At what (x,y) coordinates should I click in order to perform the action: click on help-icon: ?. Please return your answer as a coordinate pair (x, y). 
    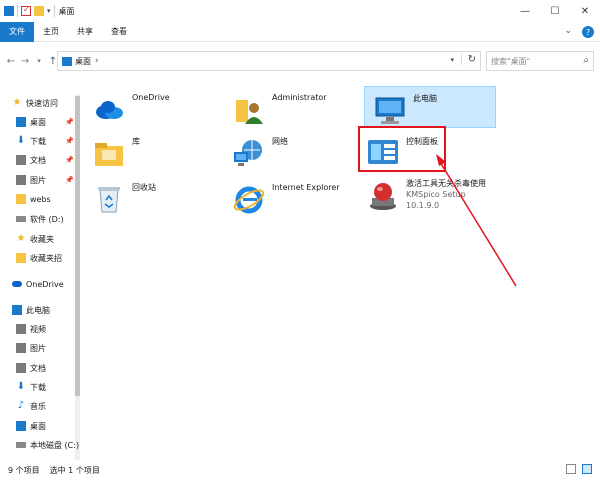
    Looking at the image, I should click on (588, 32).